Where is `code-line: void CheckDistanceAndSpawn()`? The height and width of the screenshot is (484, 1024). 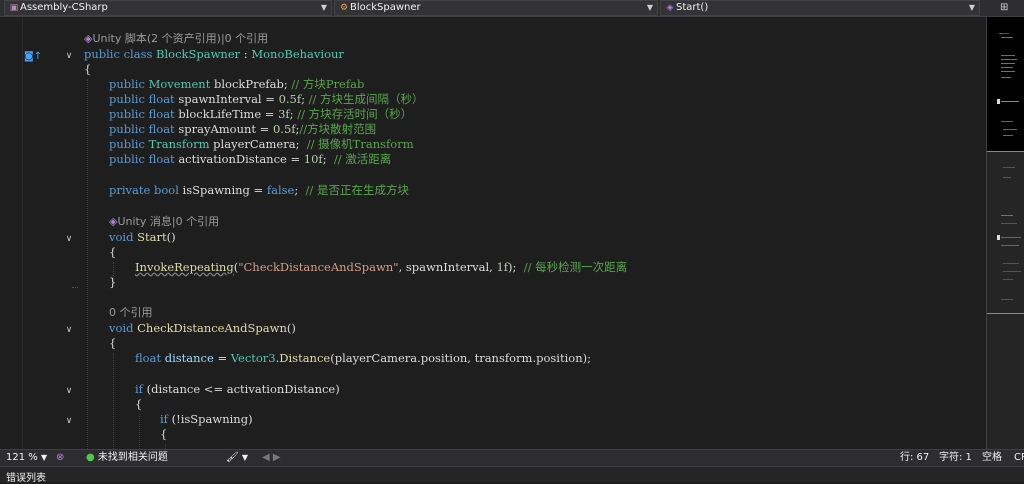 code-line: void CheckDistanceAndSpawn() is located at coordinates (202, 328).